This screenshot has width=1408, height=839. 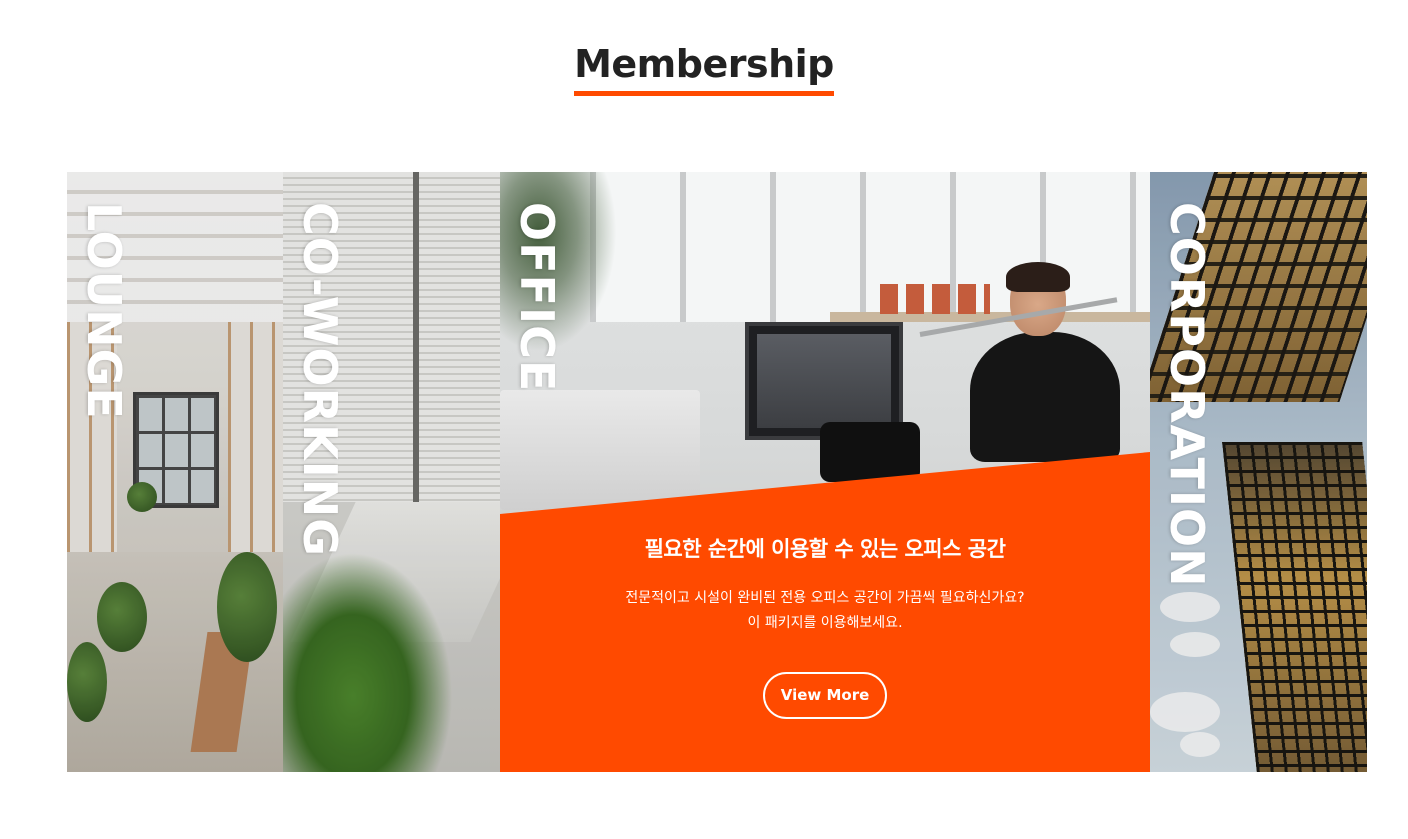 I want to click on view-more-button: View More, so click(x=825, y=695).